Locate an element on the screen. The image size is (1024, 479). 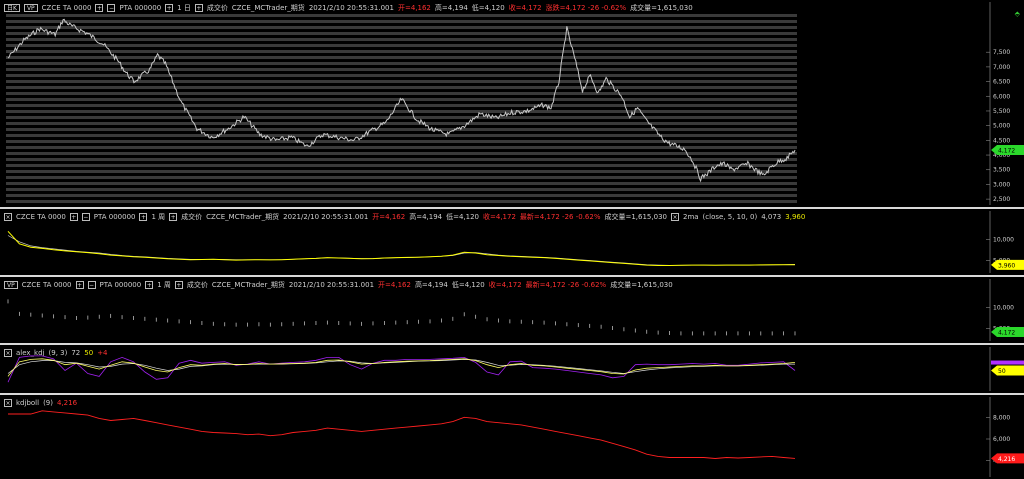
y-axis-tick-label: 3,500 is located at coordinates (1001, 170).